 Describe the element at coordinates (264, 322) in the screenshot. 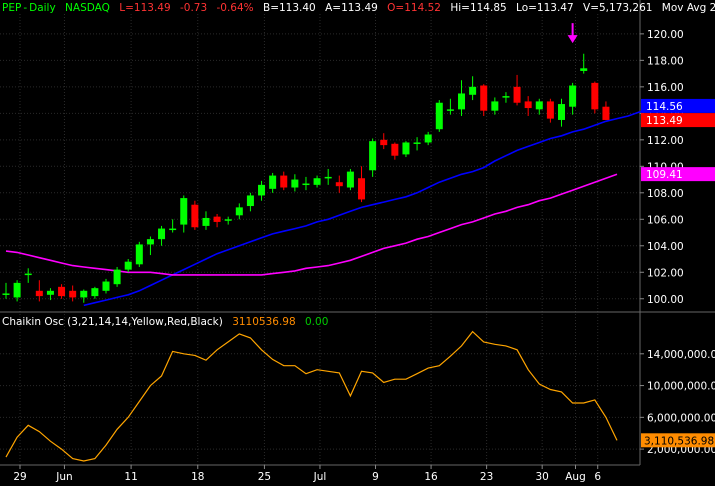

I see `osc-value1: 3110536.98` at that location.